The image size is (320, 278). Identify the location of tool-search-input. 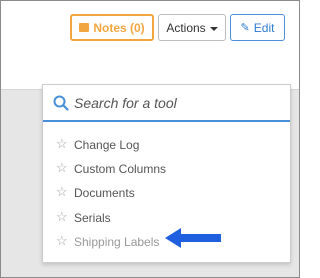
(174, 103).